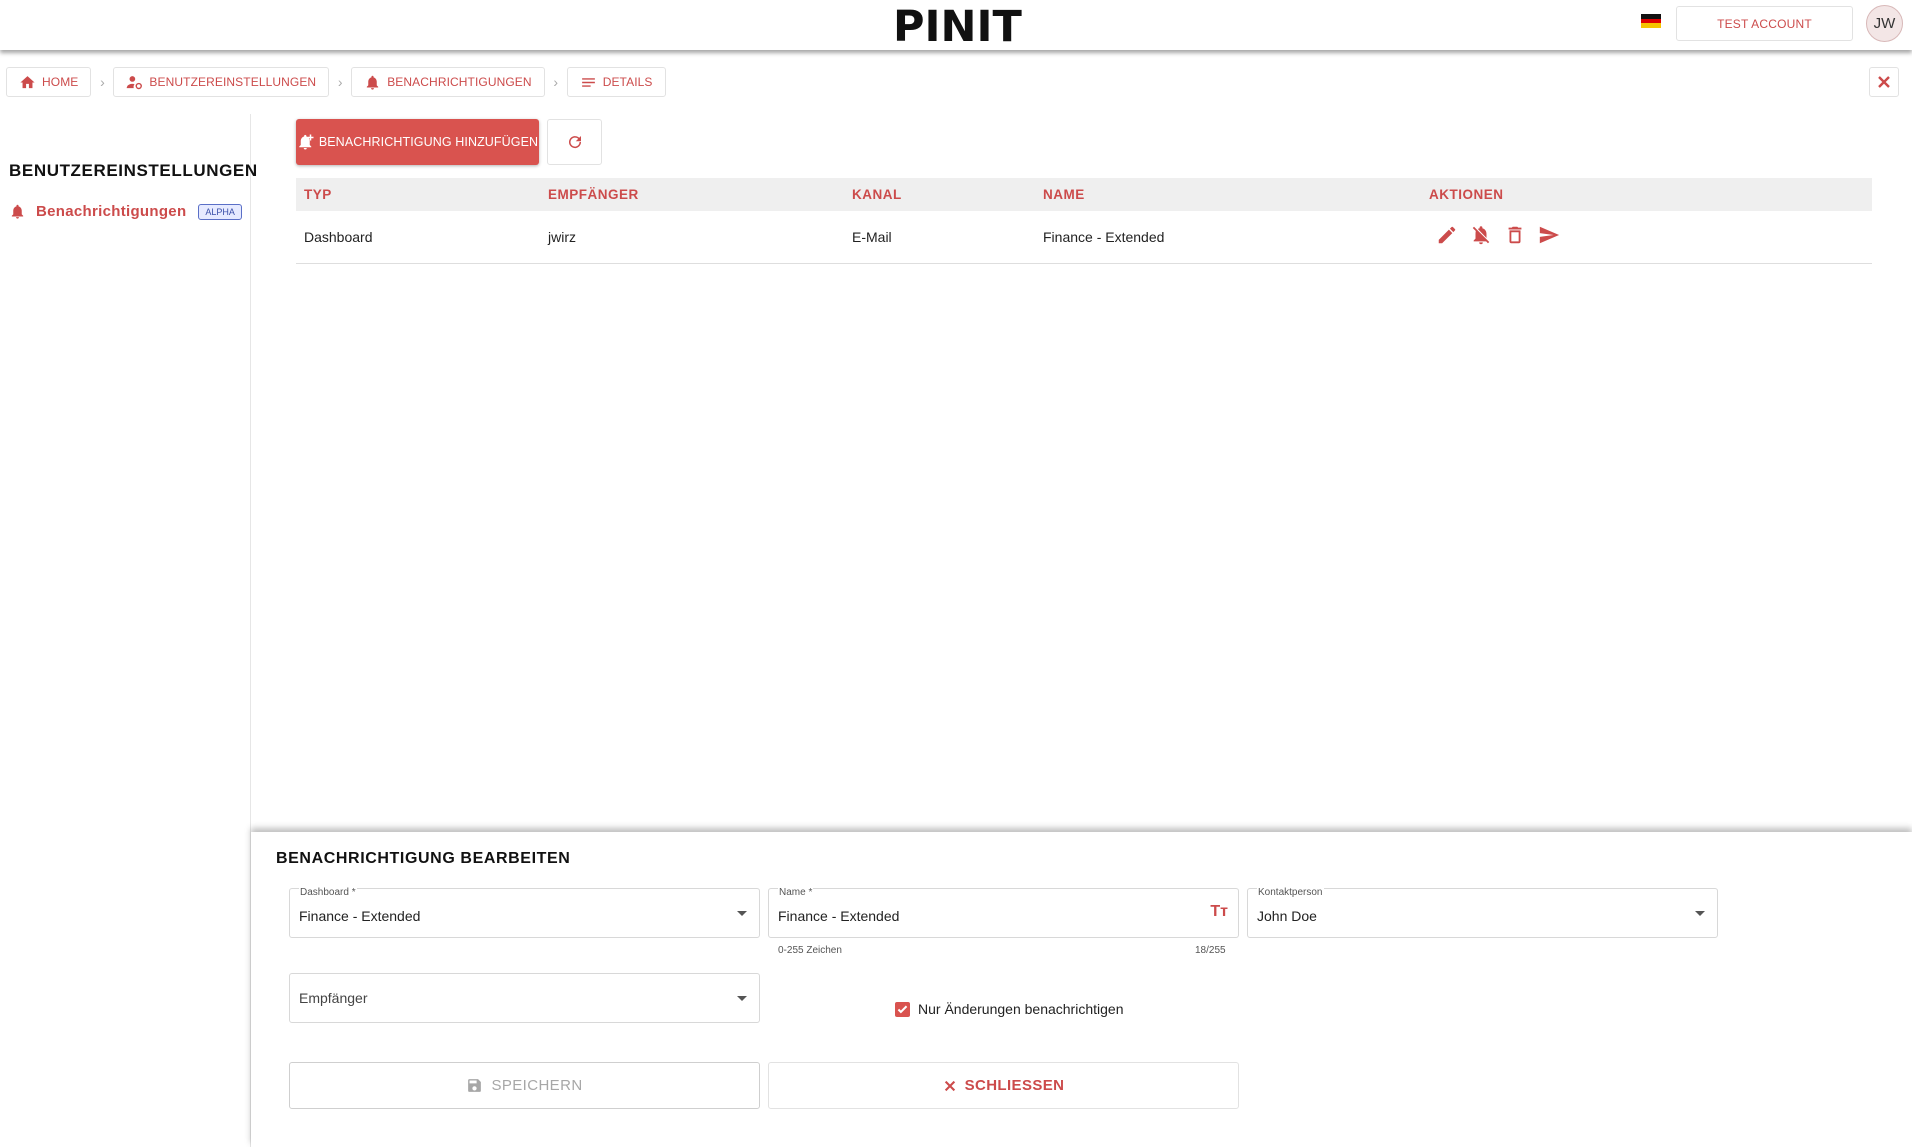 Image resolution: width=1912 pixels, height=1147 pixels. I want to click on table-header: TYP EMPFÄNGER KANAL NAME AKTIONEN, so click(1084, 194).